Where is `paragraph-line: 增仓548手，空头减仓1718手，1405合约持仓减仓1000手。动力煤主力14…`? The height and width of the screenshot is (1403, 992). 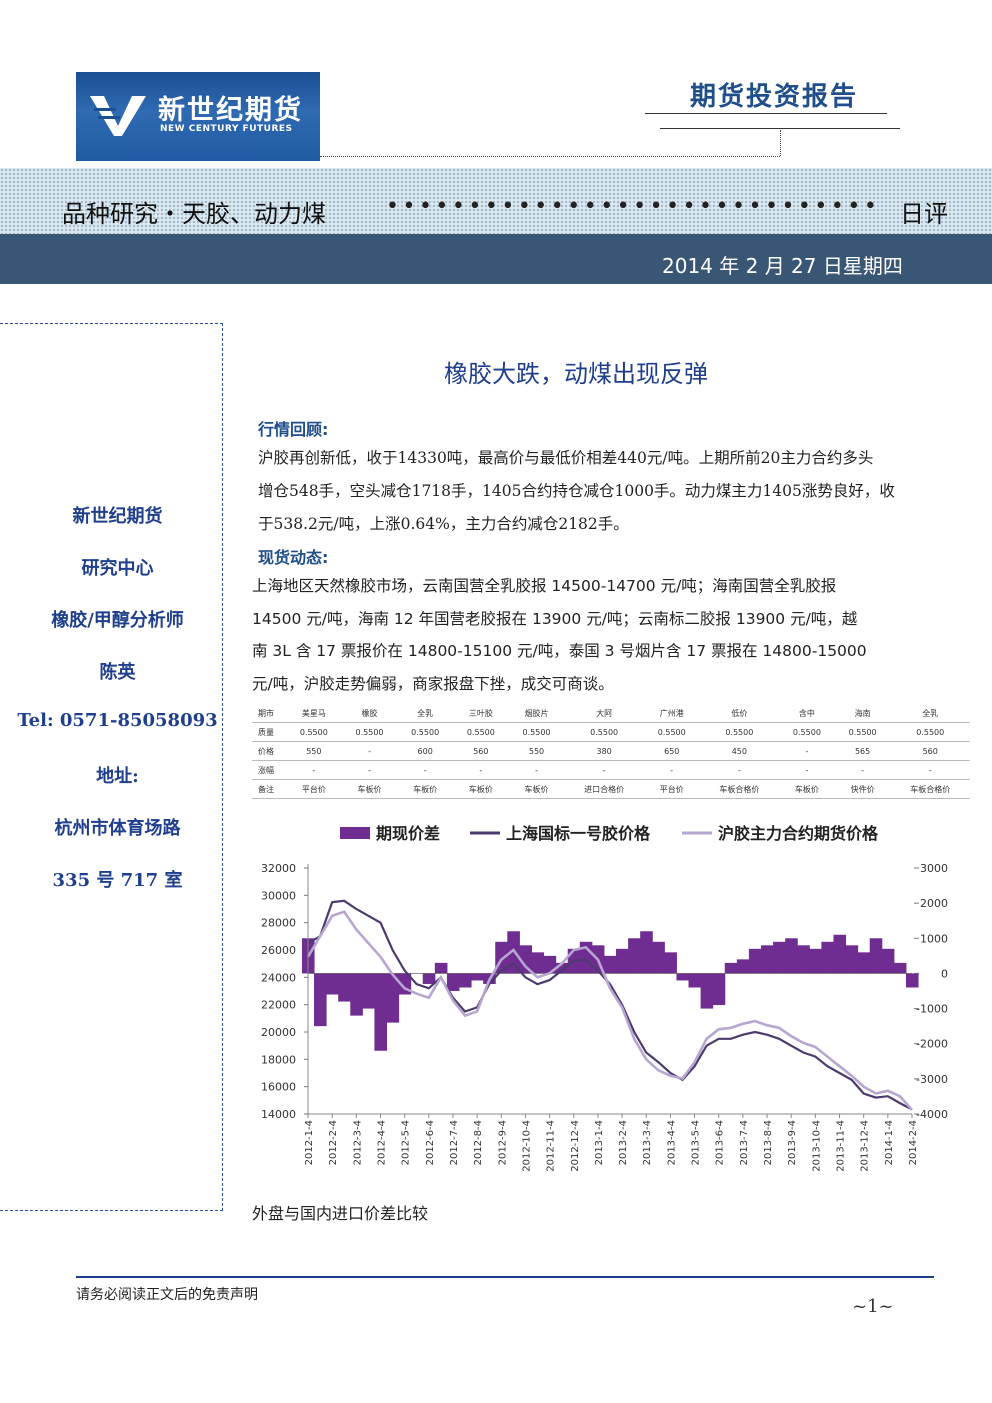
paragraph-line: 增仓548手，空头减仓1718手，1405合约持仓减仓1000手。动力煤主力14… is located at coordinates (576, 491).